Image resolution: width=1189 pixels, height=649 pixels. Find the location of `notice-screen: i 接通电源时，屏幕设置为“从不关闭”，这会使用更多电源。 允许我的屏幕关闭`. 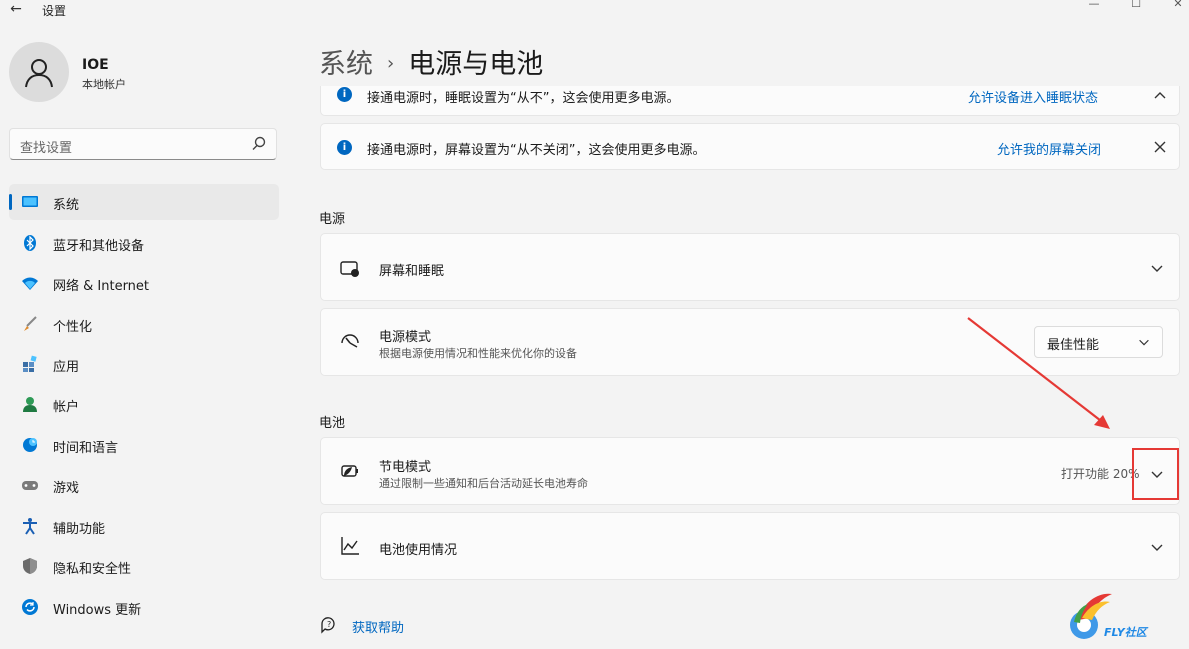

notice-screen: i 接通电源时，屏幕设置为“从不关闭”，这会使用更多电源。 允许我的屏幕关闭 is located at coordinates (750, 146).